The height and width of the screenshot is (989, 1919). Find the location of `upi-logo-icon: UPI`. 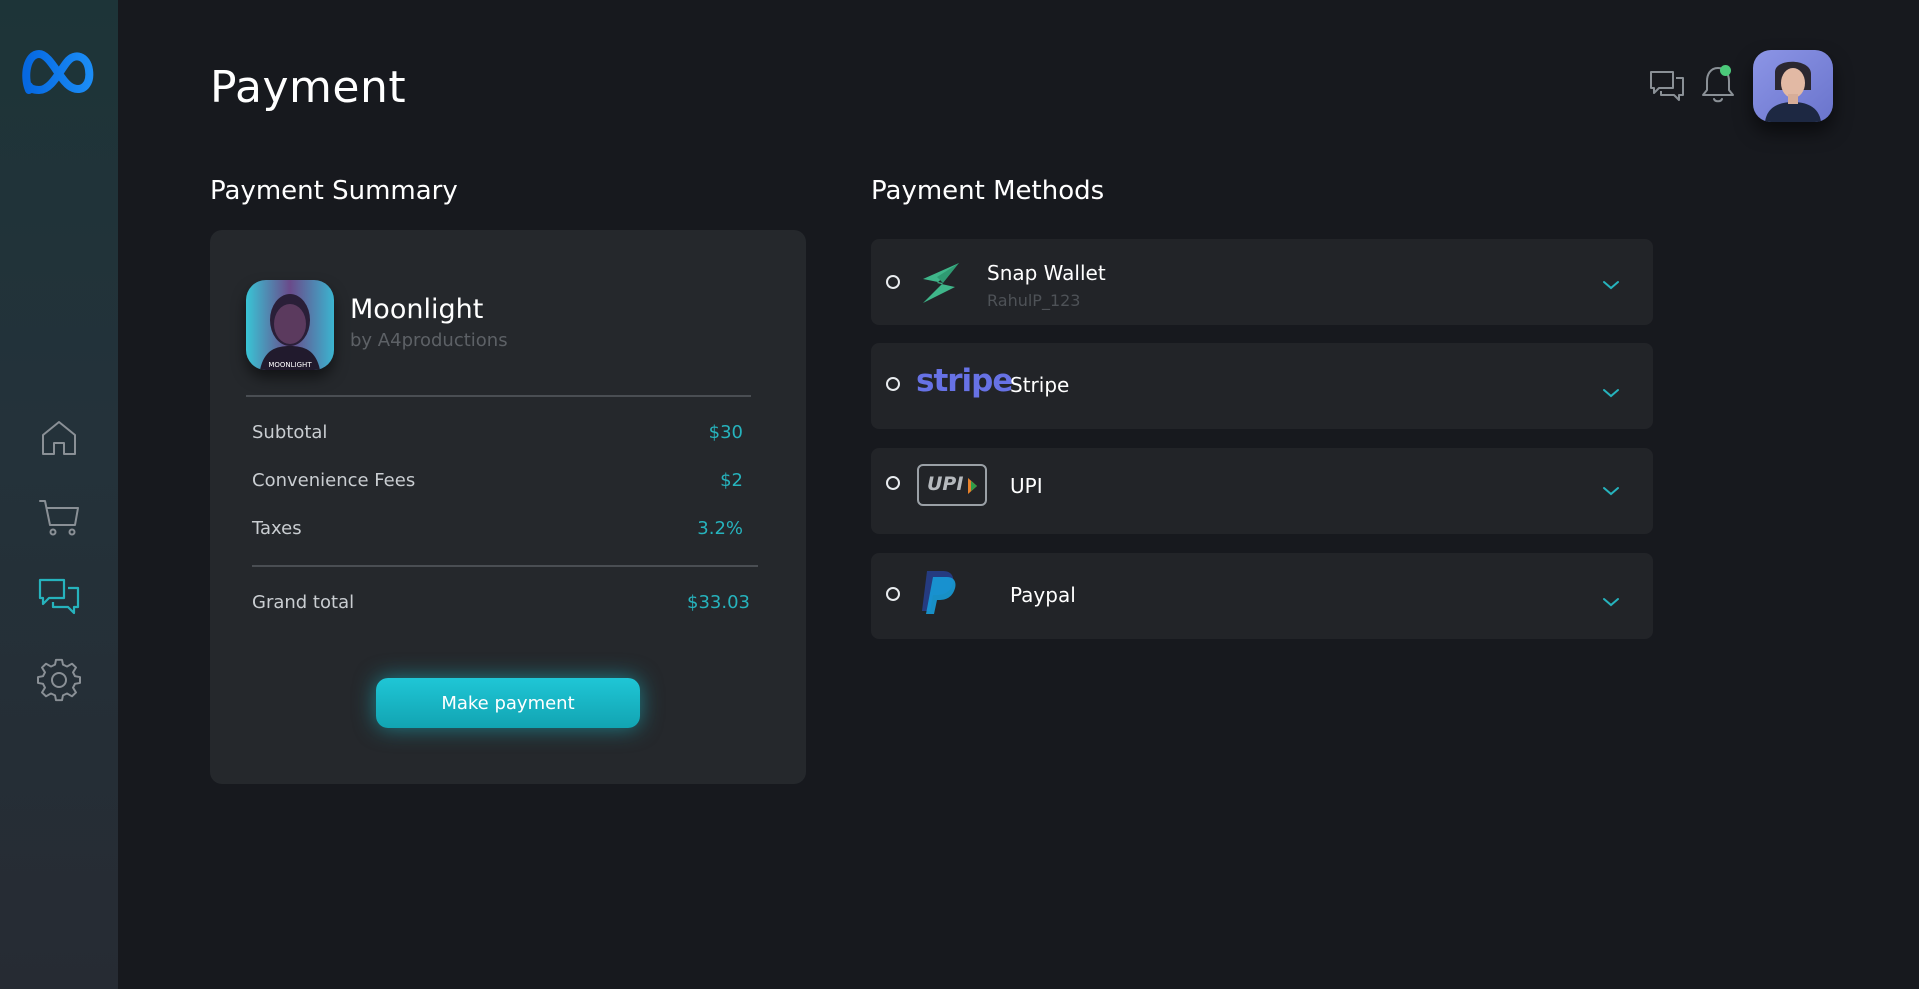

upi-logo-icon: UPI is located at coordinates (952, 485).